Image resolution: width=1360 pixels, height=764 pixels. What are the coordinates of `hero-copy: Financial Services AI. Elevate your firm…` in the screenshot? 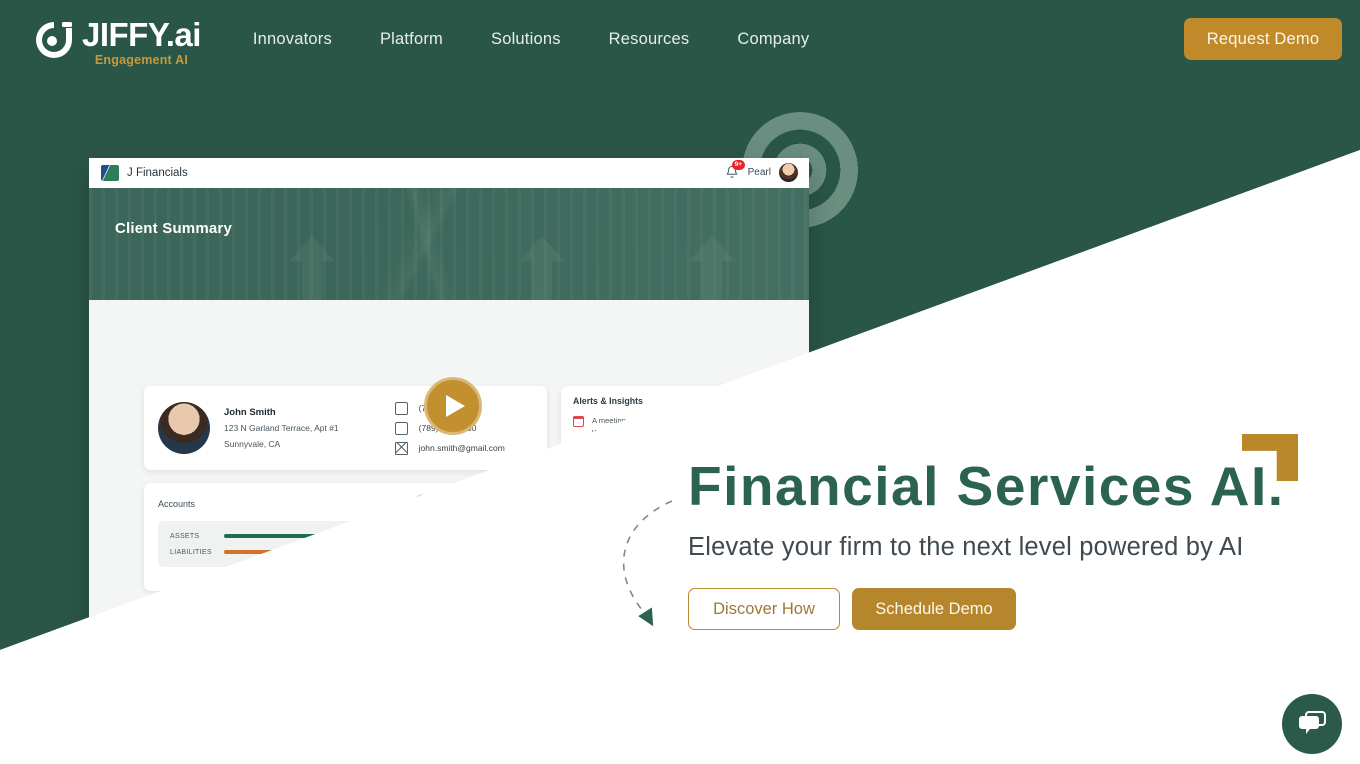 It's located at (986, 542).